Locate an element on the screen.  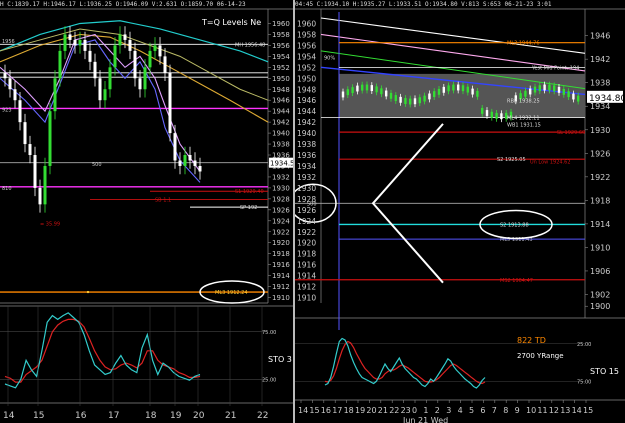
unlow-label: Un Low 1924.62 is located at coordinates (550, 163).